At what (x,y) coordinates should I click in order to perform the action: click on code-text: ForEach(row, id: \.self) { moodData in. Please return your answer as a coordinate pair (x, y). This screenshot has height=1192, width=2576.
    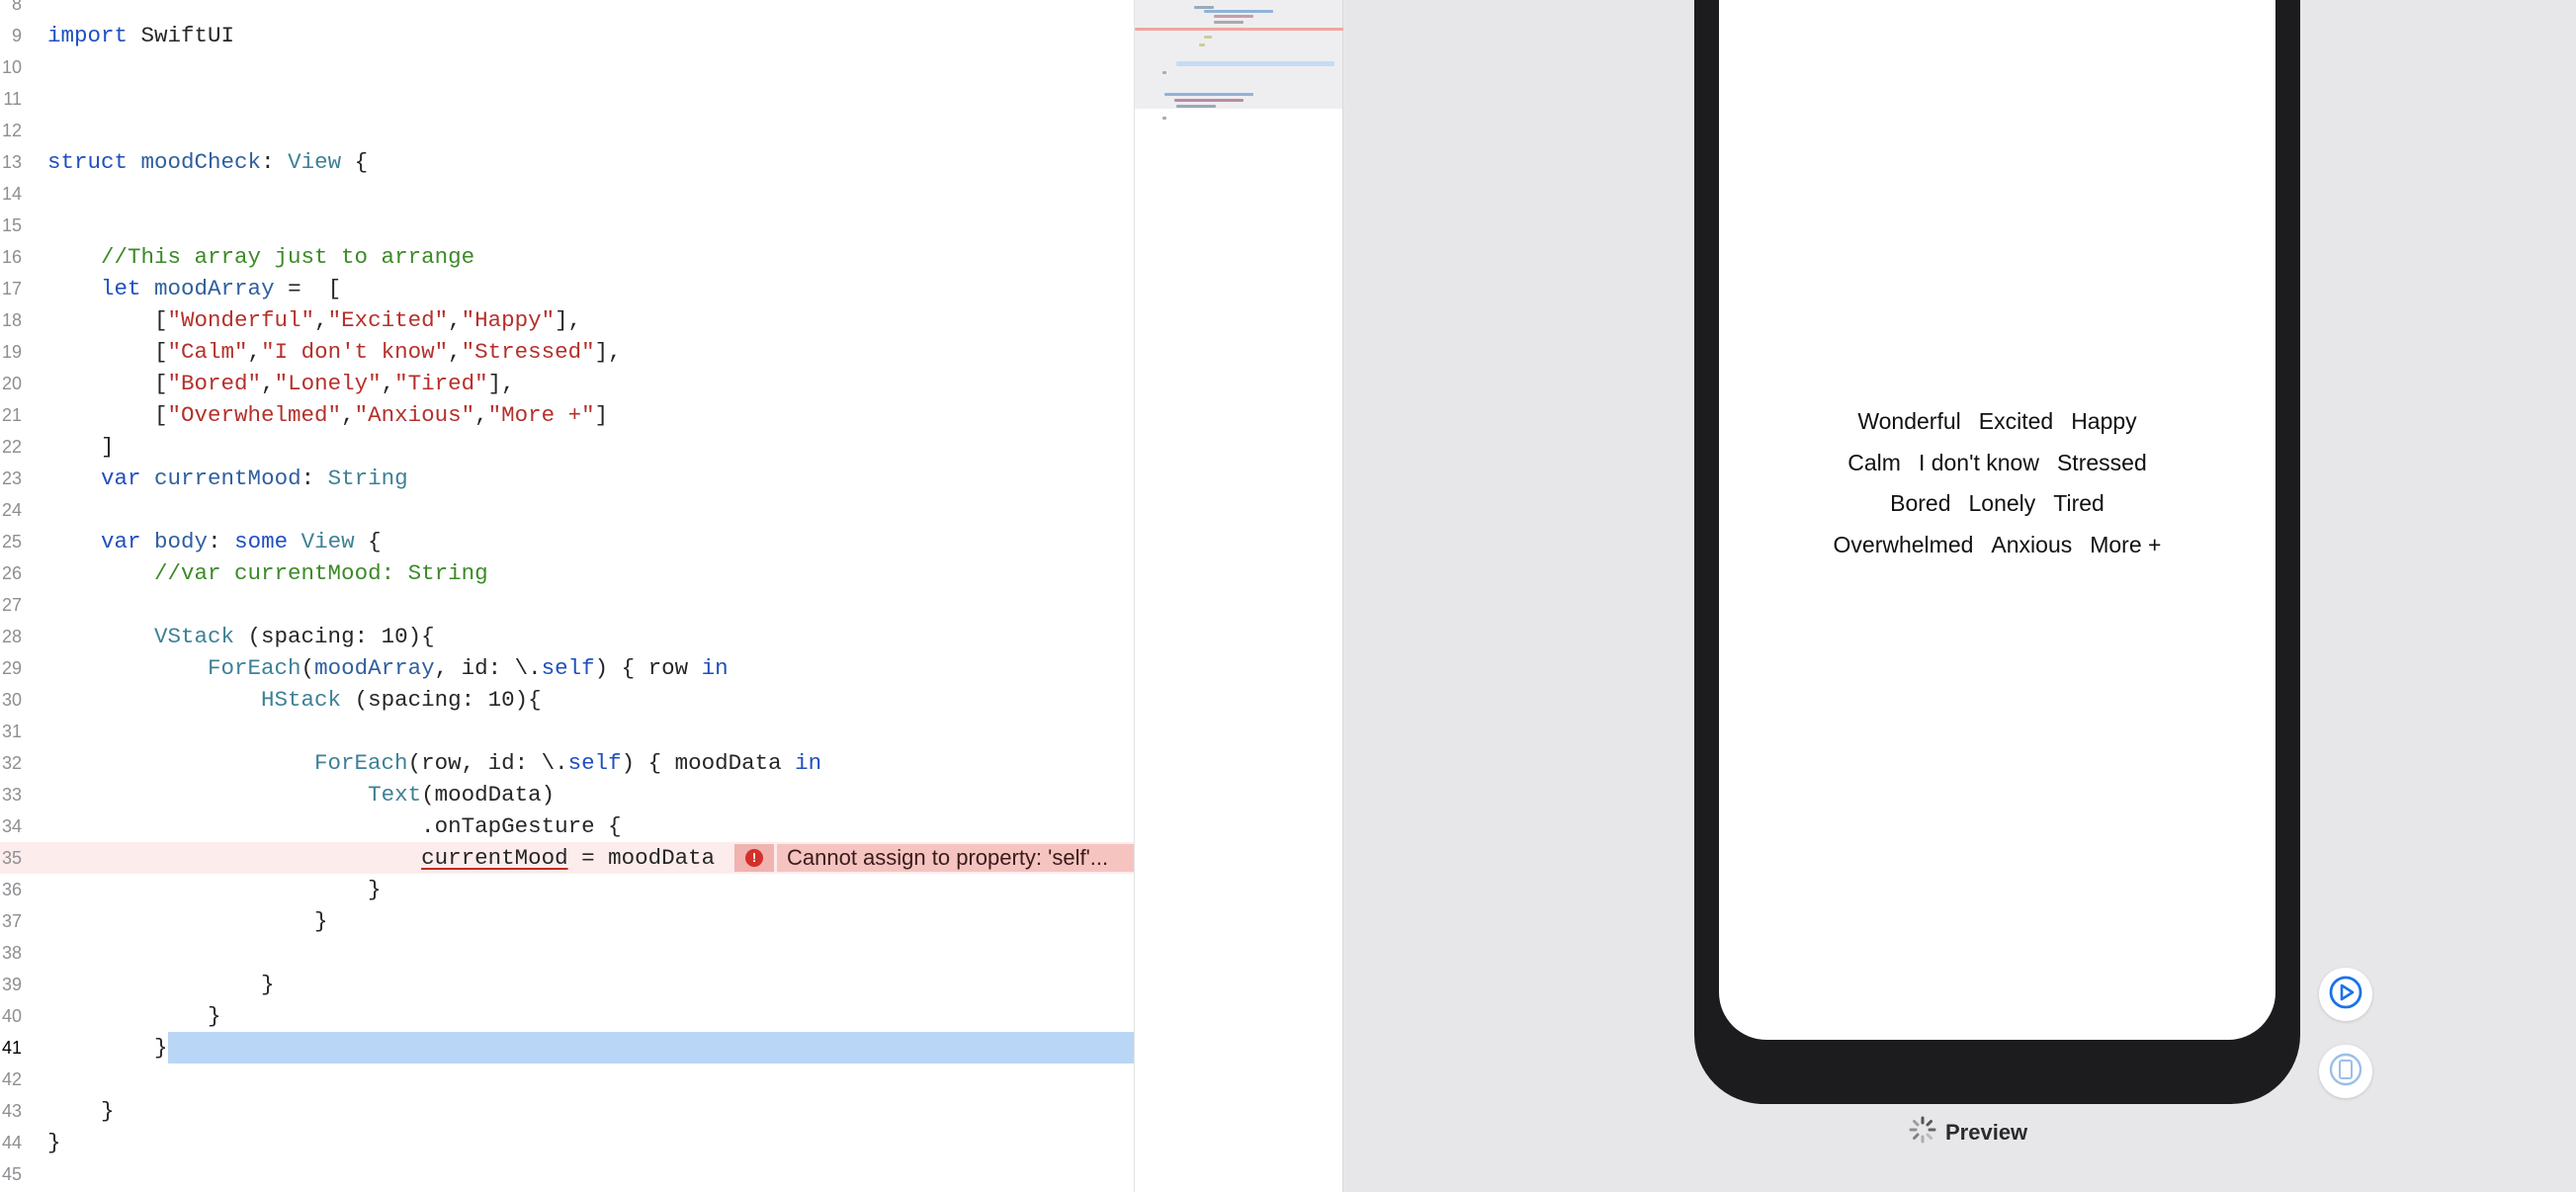
    Looking at the image, I should click on (434, 763).